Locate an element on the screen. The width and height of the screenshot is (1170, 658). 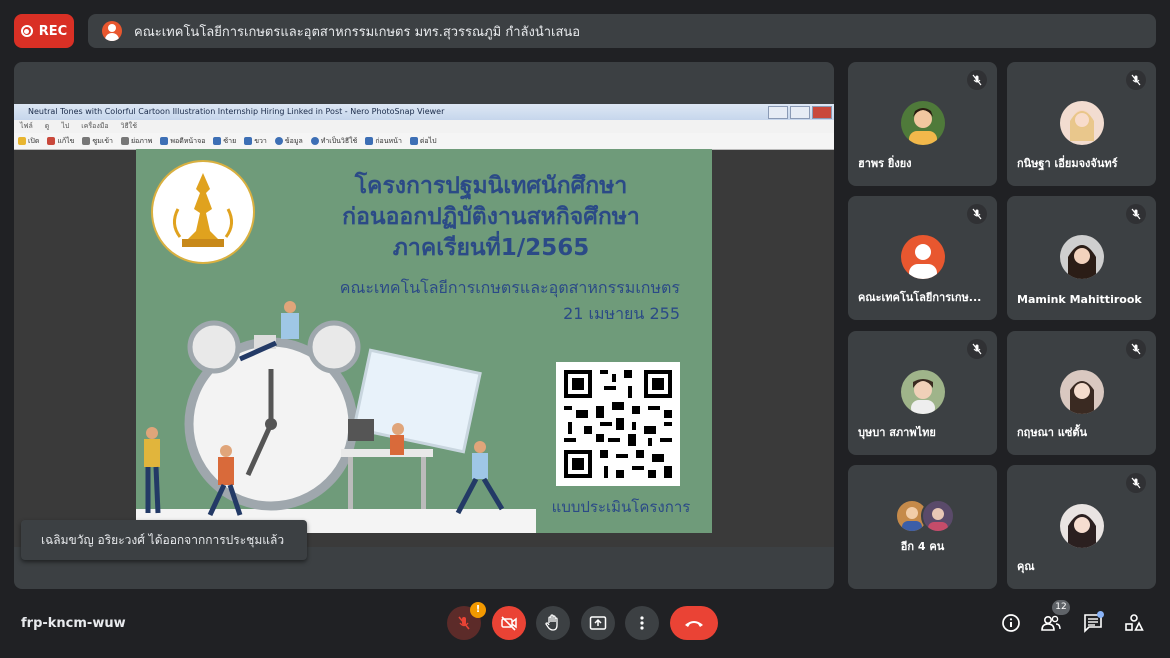
participant-name: กนิษฐา เอี่ยมจงจันทร์ is located at coordinates (1067, 163).